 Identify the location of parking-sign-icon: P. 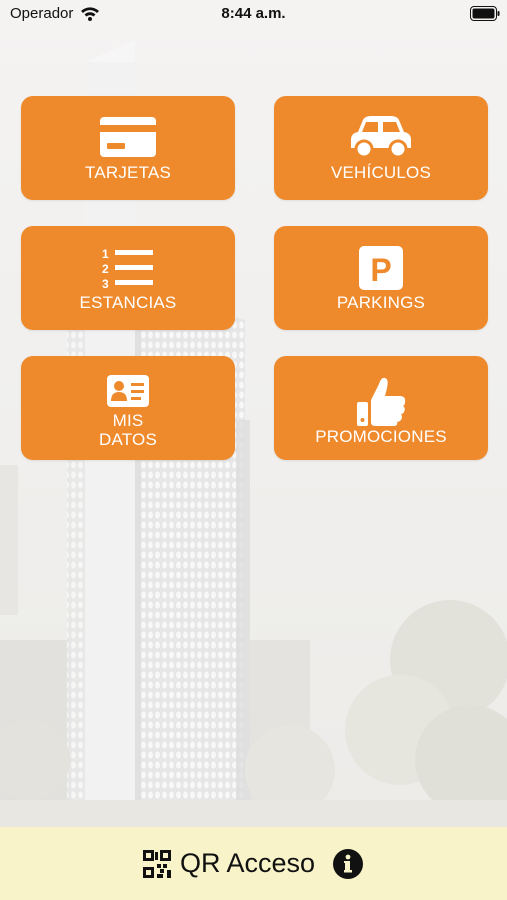
(381, 268).